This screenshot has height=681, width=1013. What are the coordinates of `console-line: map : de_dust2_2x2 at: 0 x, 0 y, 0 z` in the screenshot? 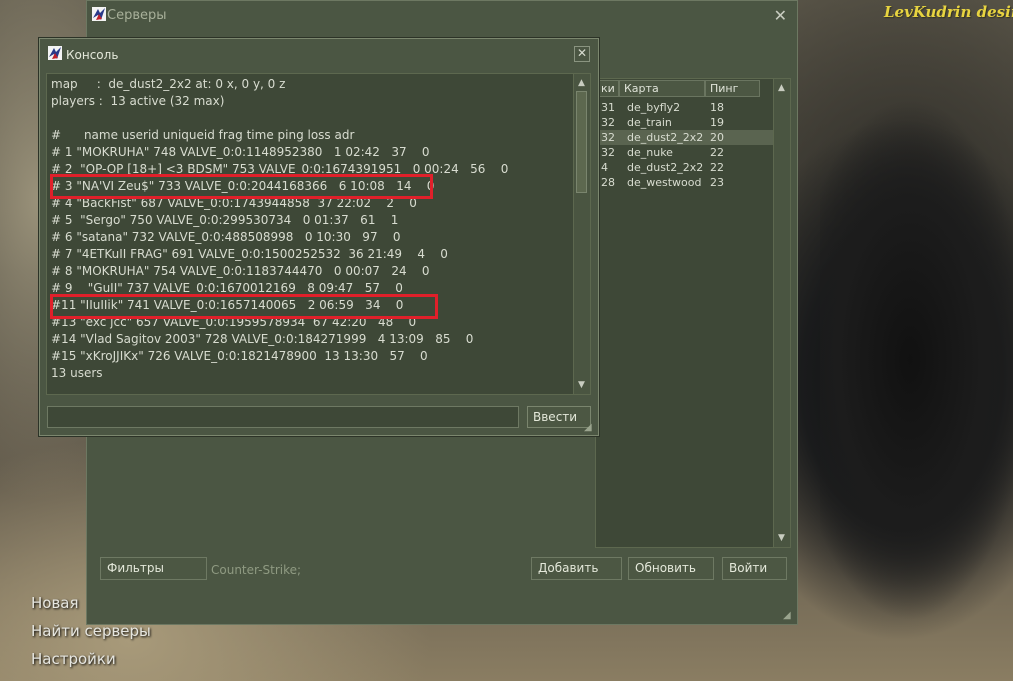 It's located at (168, 84).